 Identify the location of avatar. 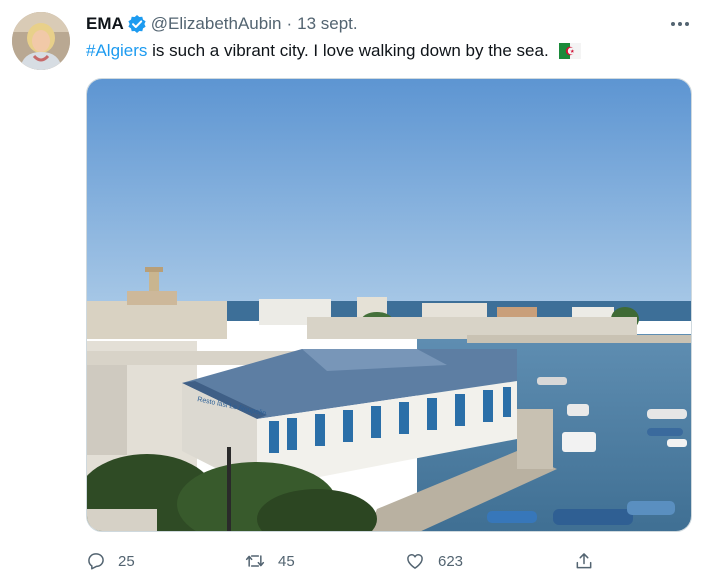
(41, 41).